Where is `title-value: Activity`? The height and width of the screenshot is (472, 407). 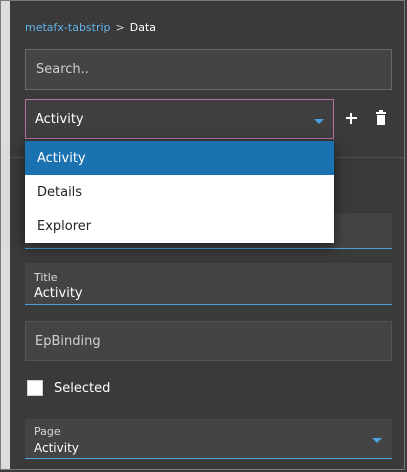 title-value: Activity is located at coordinates (58, 293).